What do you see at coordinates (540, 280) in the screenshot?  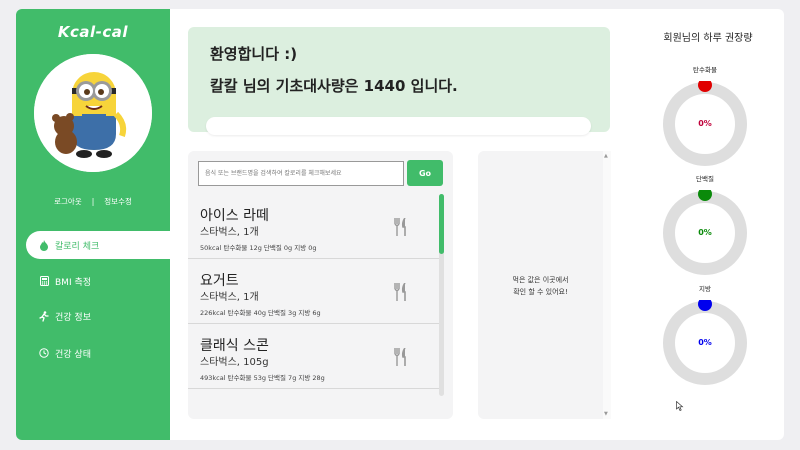 I see `eaten-message-line1: 먹은 값은 이곳에서` at bounding box center [540, 280].